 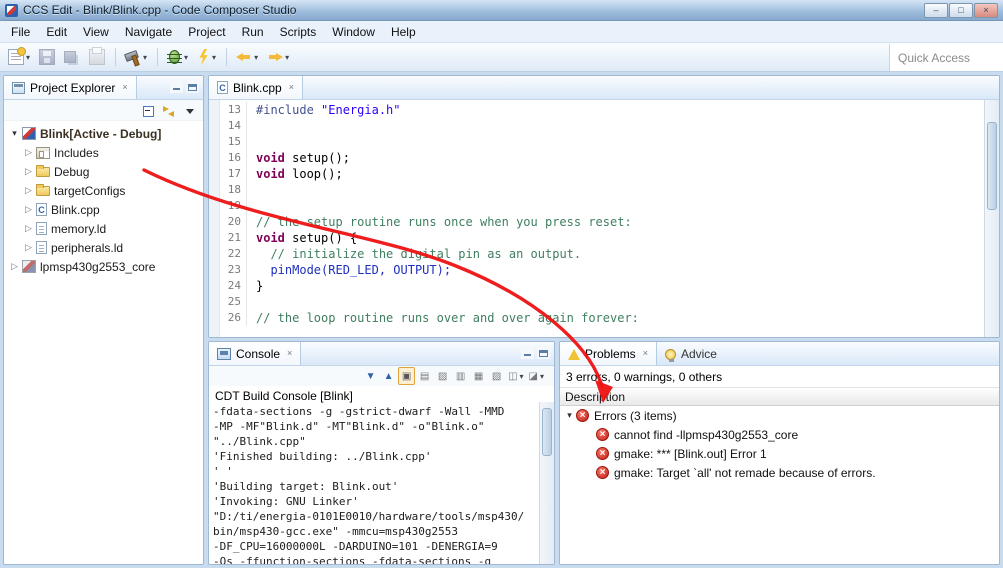 I want to click on debug-button: ▾, so click(x=177, y=57).